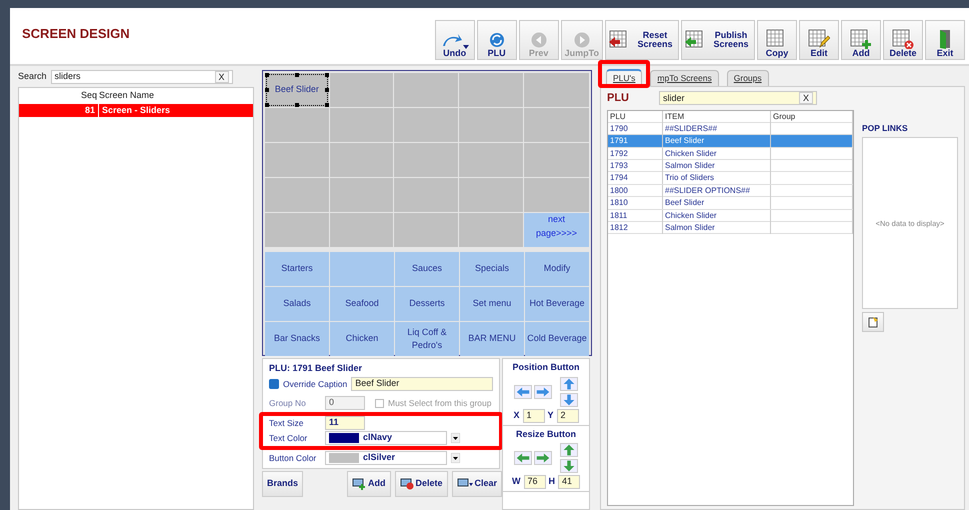 This screenshot has width=969, height=510. What do you see at coordinates (297, 269) in the screenshot?
I see `category-button: Starters` at bounding box center [297, 269].